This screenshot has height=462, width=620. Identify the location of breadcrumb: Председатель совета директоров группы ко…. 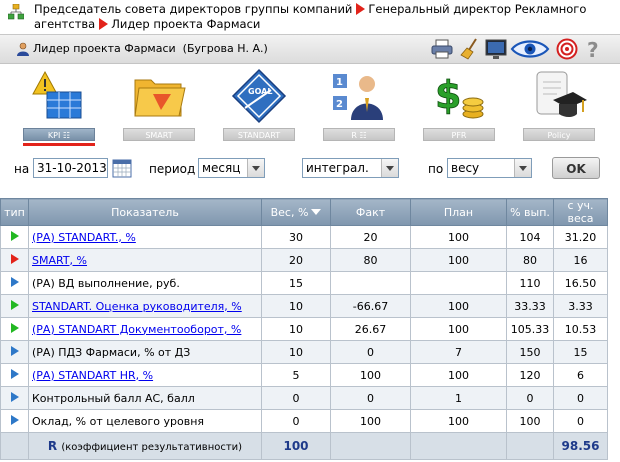
(312, 17).